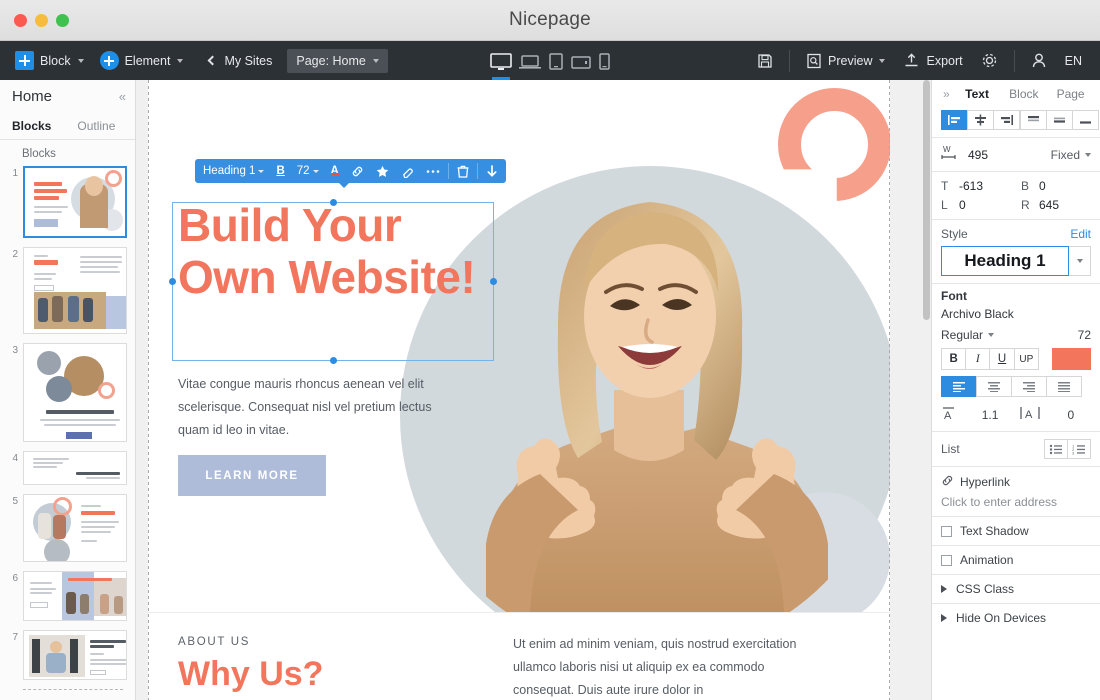 The height and width of the screenshot is (700, 1100). What do you see at coordinates (1085, 120) in the screenshot?
I see `align-bottom-button` at bounding box center [1085, 120].